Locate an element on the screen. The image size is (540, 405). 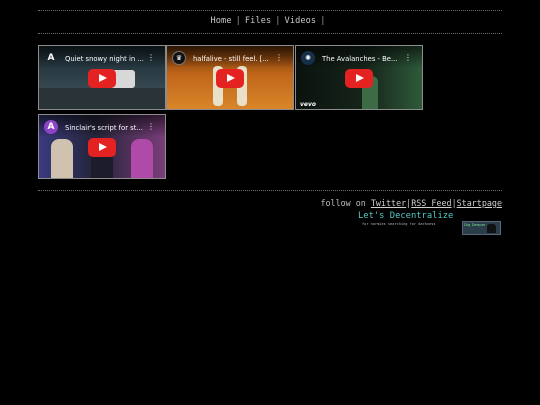
vevo-watermark: vevo is located at coordinates (308, 104).